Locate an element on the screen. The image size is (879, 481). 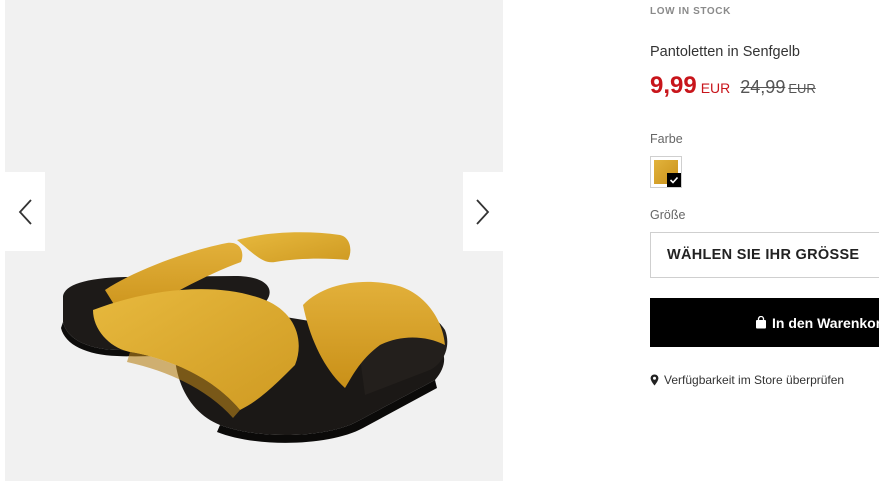
shopping-bag-icon is located at coordinates (761, 322).